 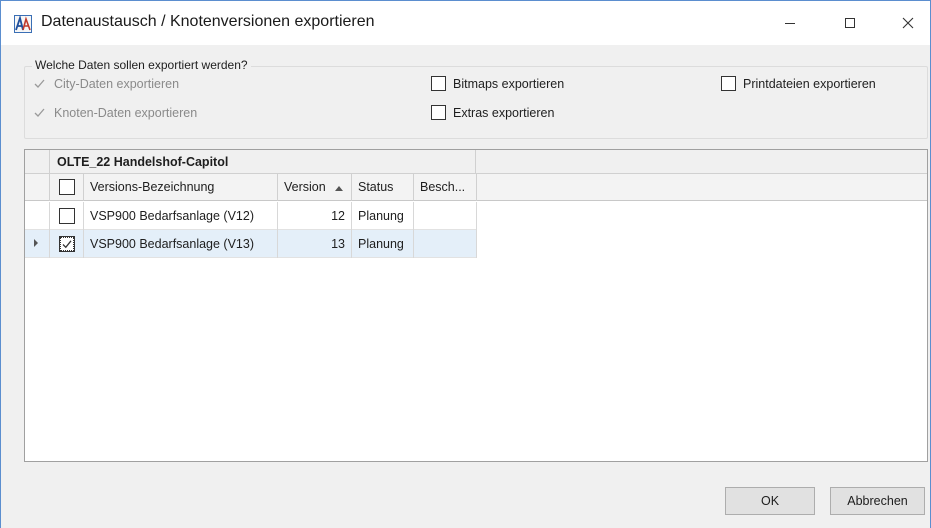 What do you see at coordinates (339, 188) in the screenshot?
I see `sort-ascending-icon` at bounding box center [339, 188].